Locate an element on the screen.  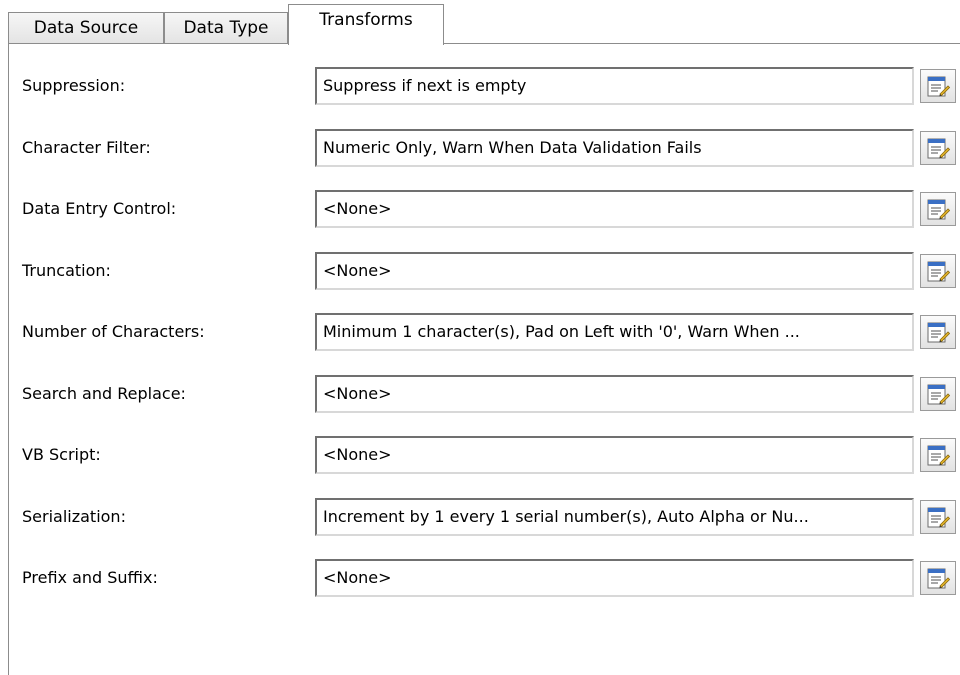
serialization-label: Serialization: is located at coordinates (74, 516).